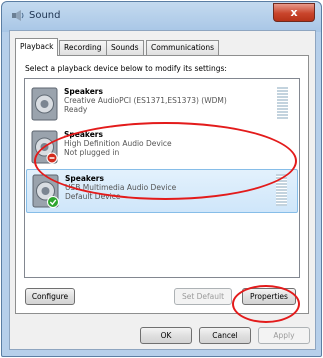 This screenshot has height=358, width=323. I want to click on annotation-circle-properties, so click(266, 304).